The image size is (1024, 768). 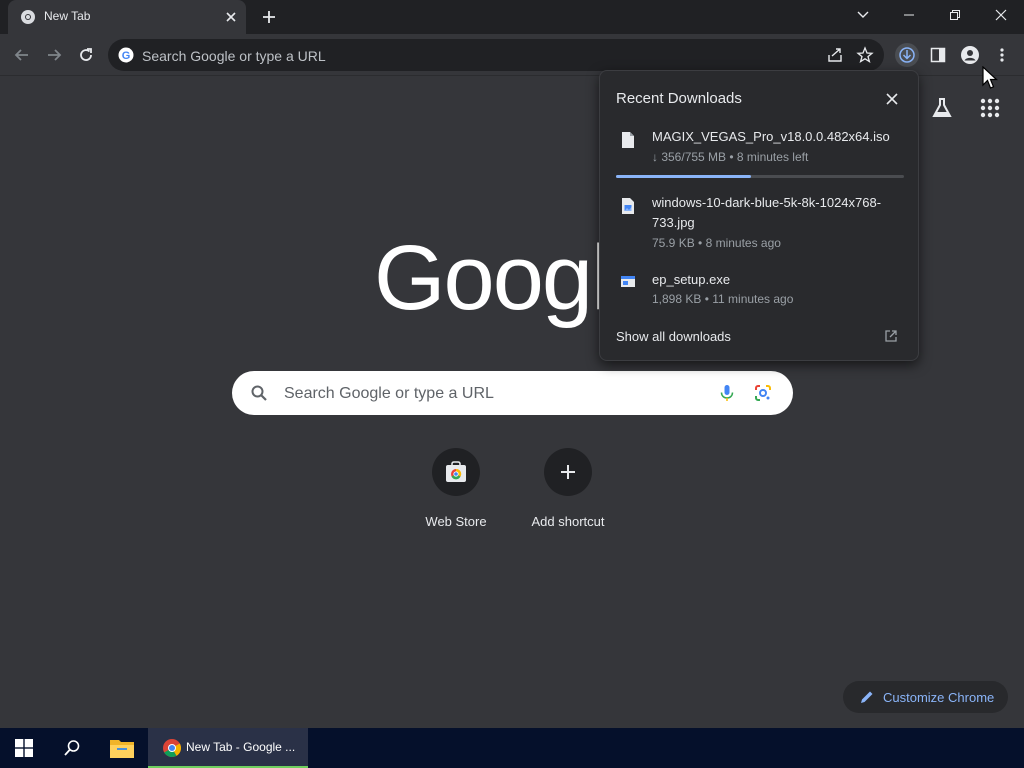 I want to click on pencil-icon, so click(x=867, y=697).